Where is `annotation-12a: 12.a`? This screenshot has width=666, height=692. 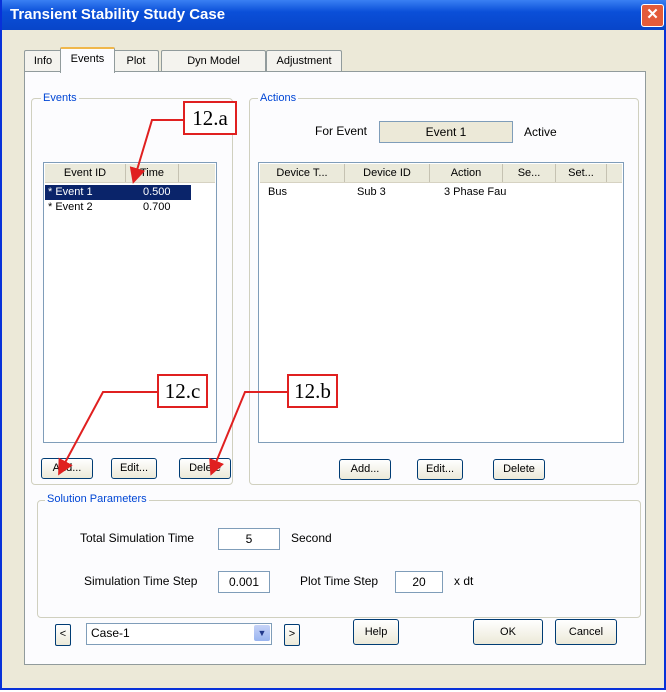 annotation-12a: 12.a is located at coordinates (210, 118).